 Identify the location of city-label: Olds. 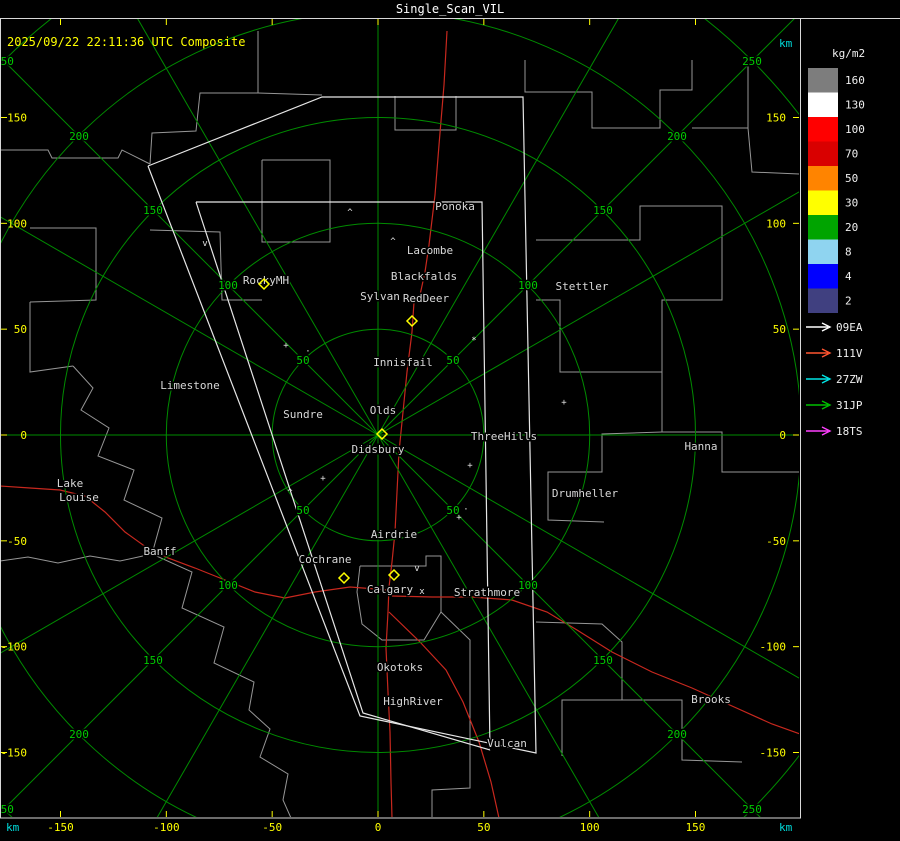
(383, 410).